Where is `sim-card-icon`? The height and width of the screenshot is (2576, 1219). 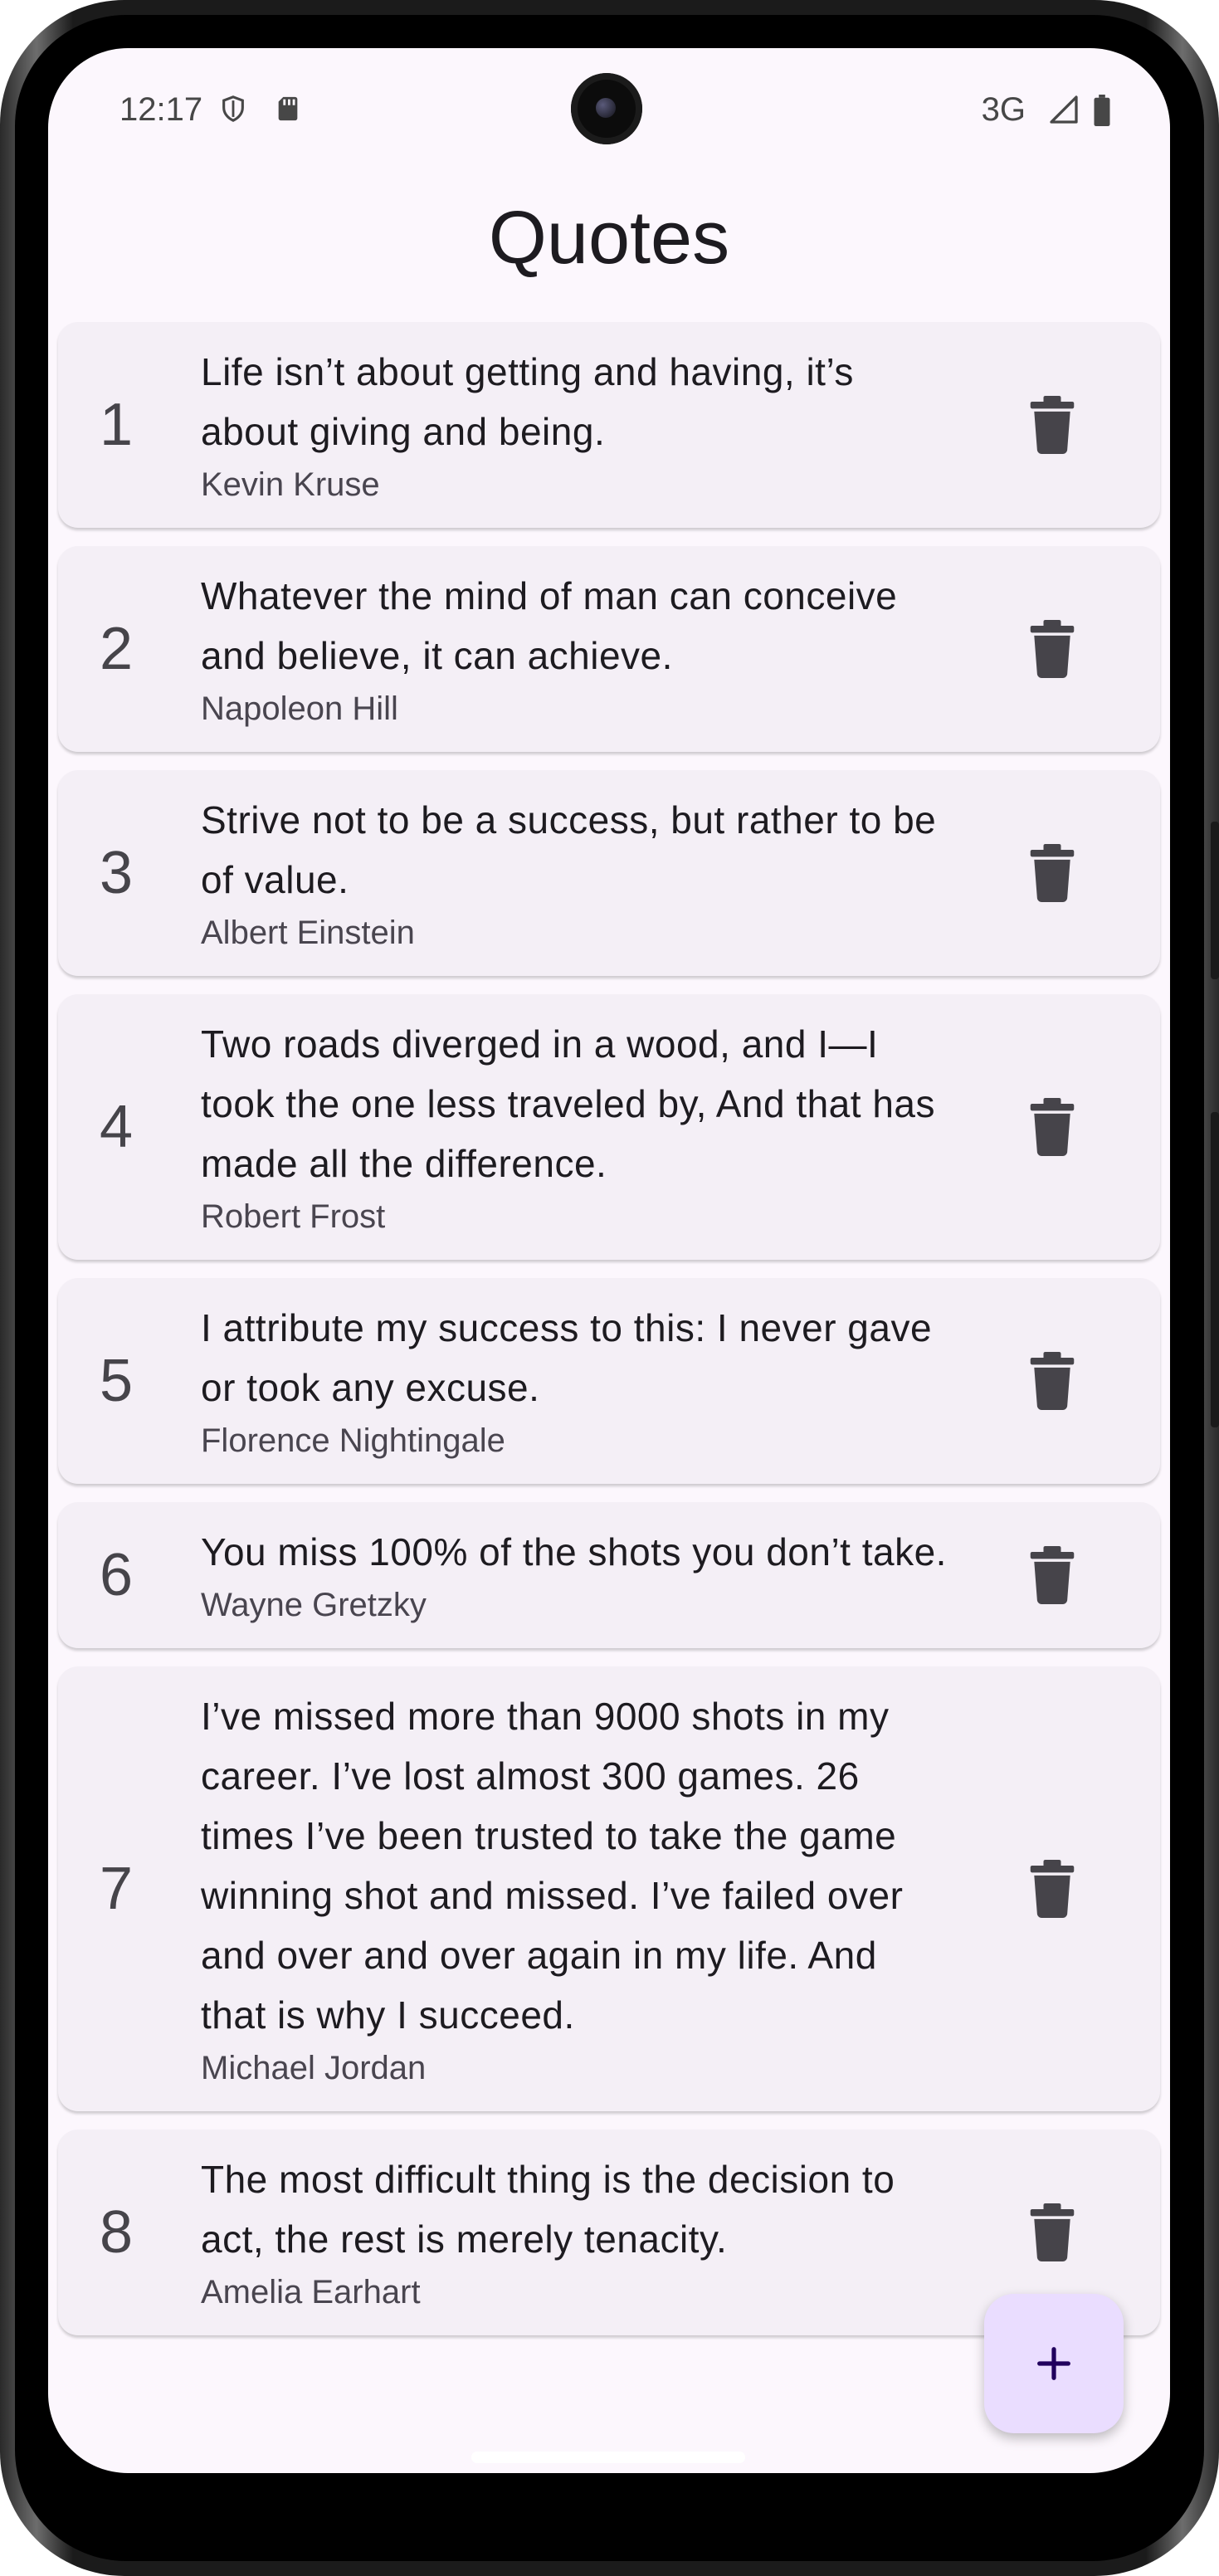
sim-card-icon is located at coordinates (288, 109).